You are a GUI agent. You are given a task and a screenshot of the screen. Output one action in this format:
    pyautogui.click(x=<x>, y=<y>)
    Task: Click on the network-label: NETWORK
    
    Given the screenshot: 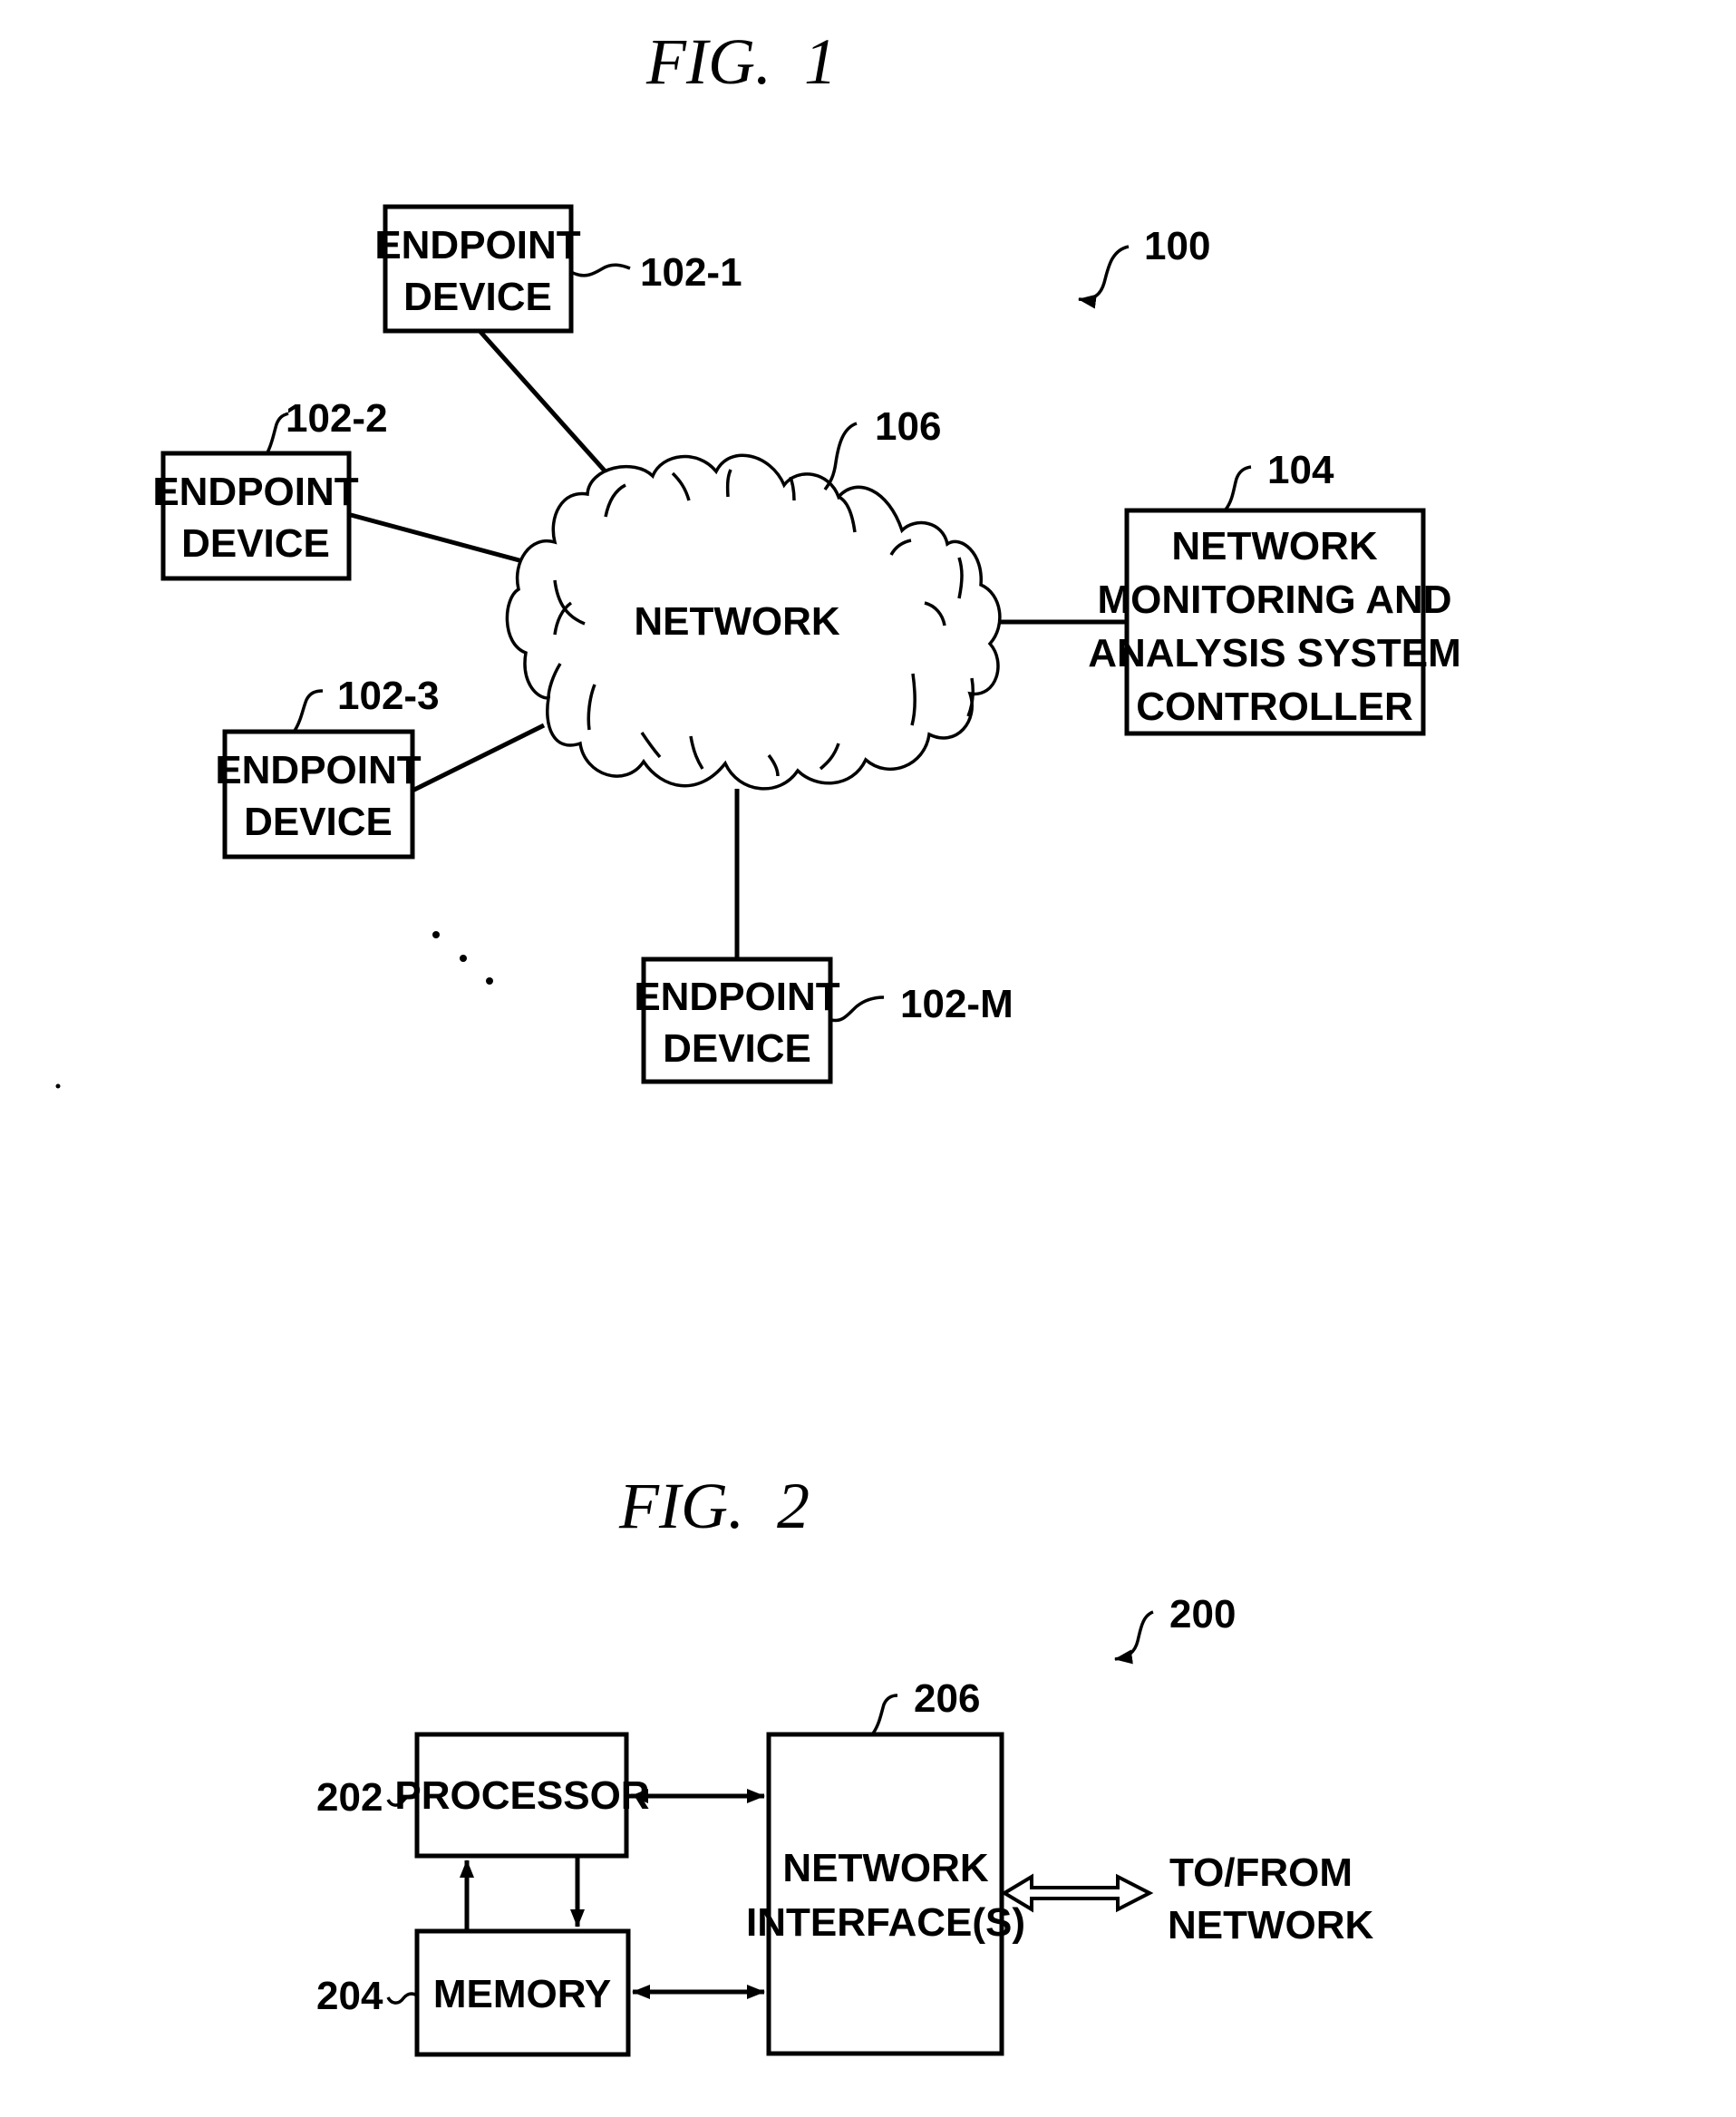 What is the action you would take?
    pyautogui.click(x=737, y=621)
    